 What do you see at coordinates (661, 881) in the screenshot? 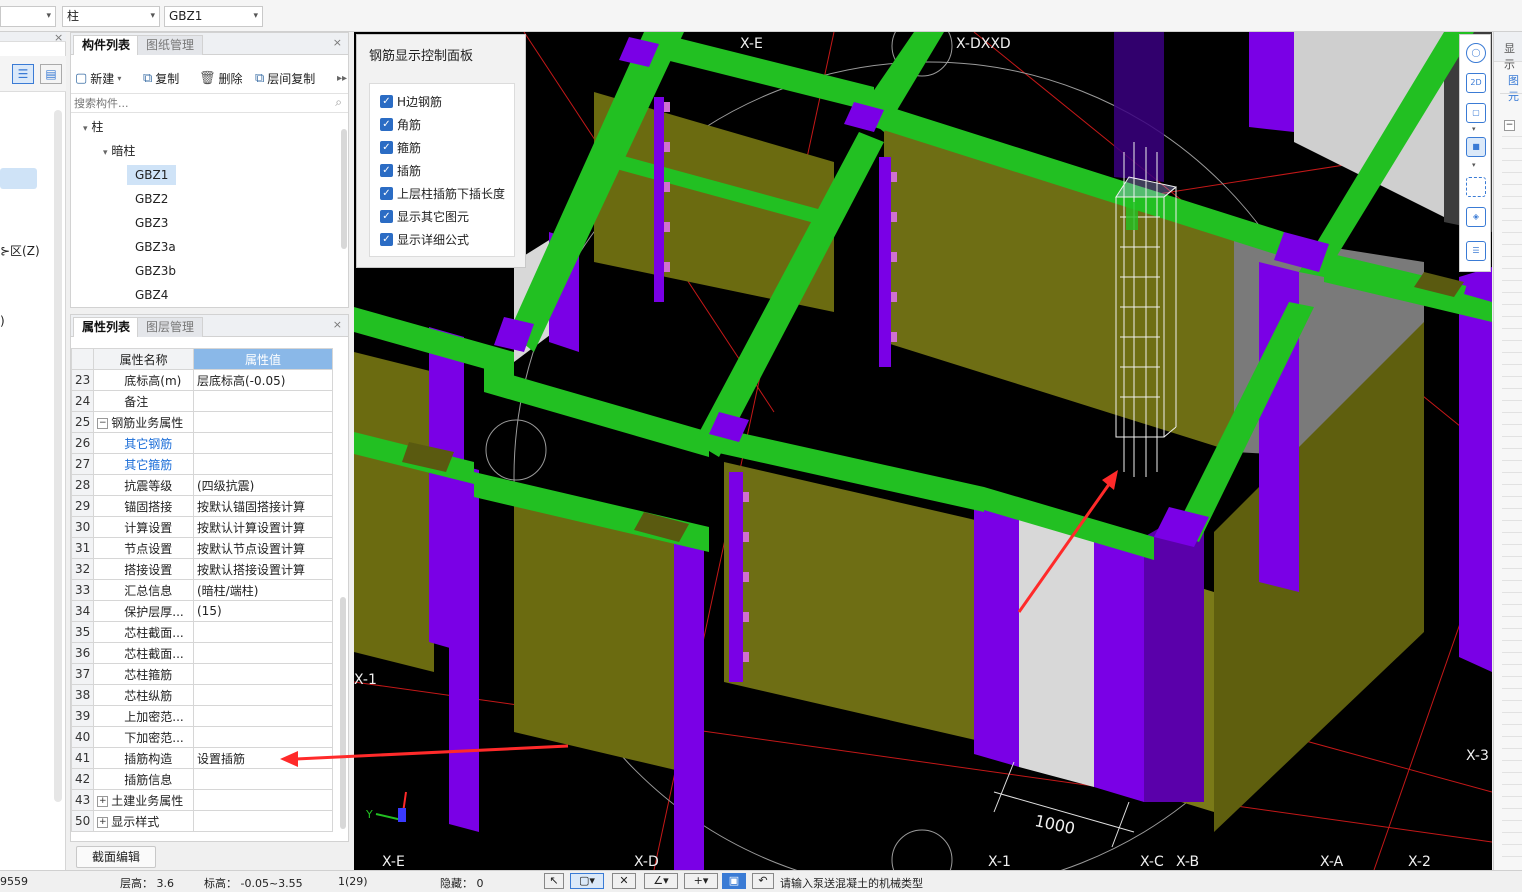
I see `angle-icon: ∠▾` at bounding box center [661, 881].